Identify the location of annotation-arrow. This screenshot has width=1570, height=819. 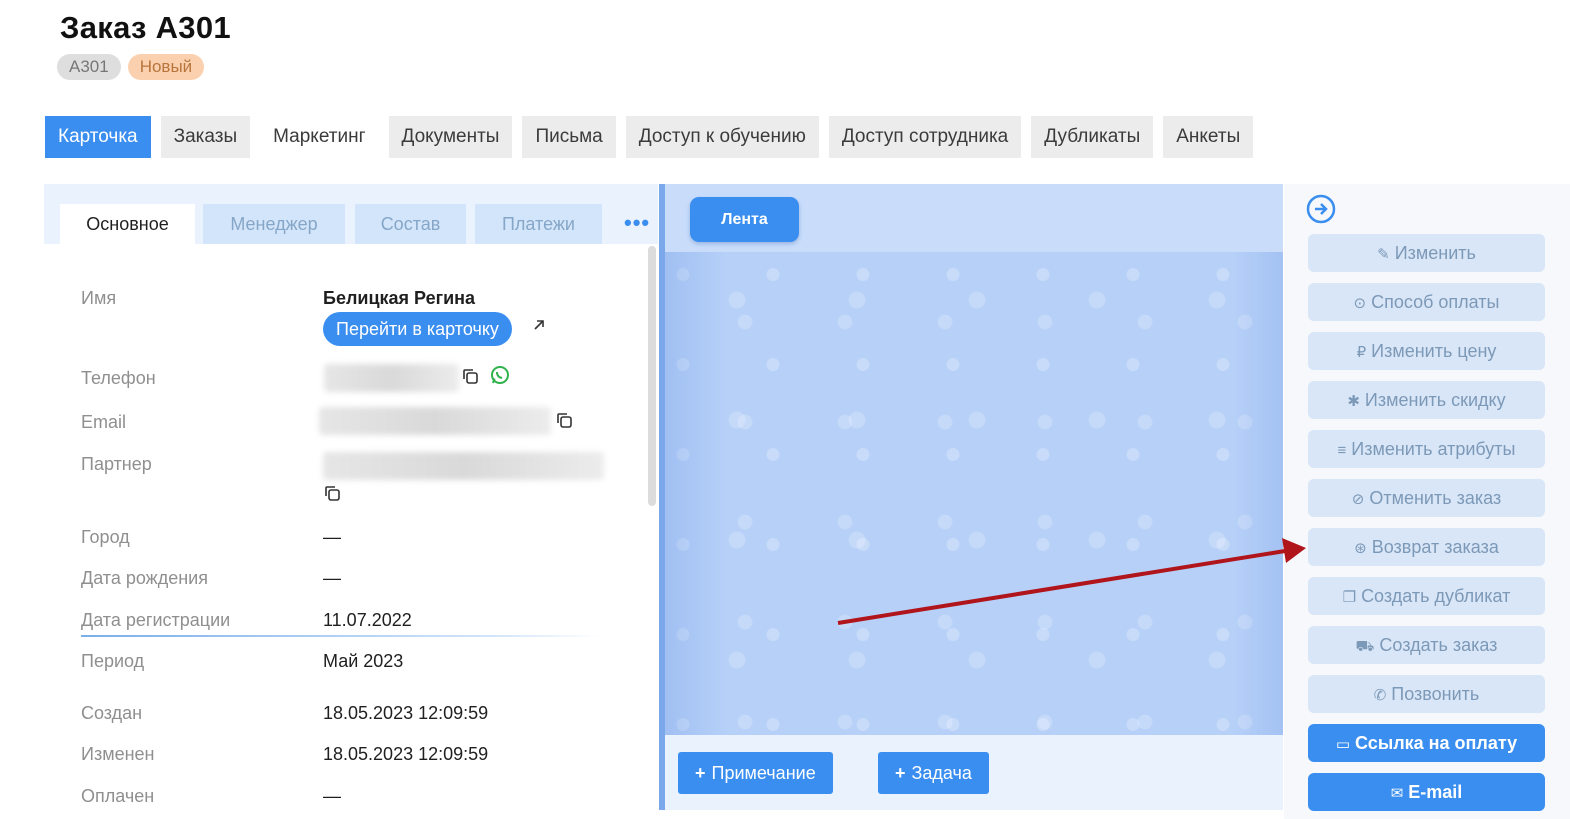
(1071, 581).